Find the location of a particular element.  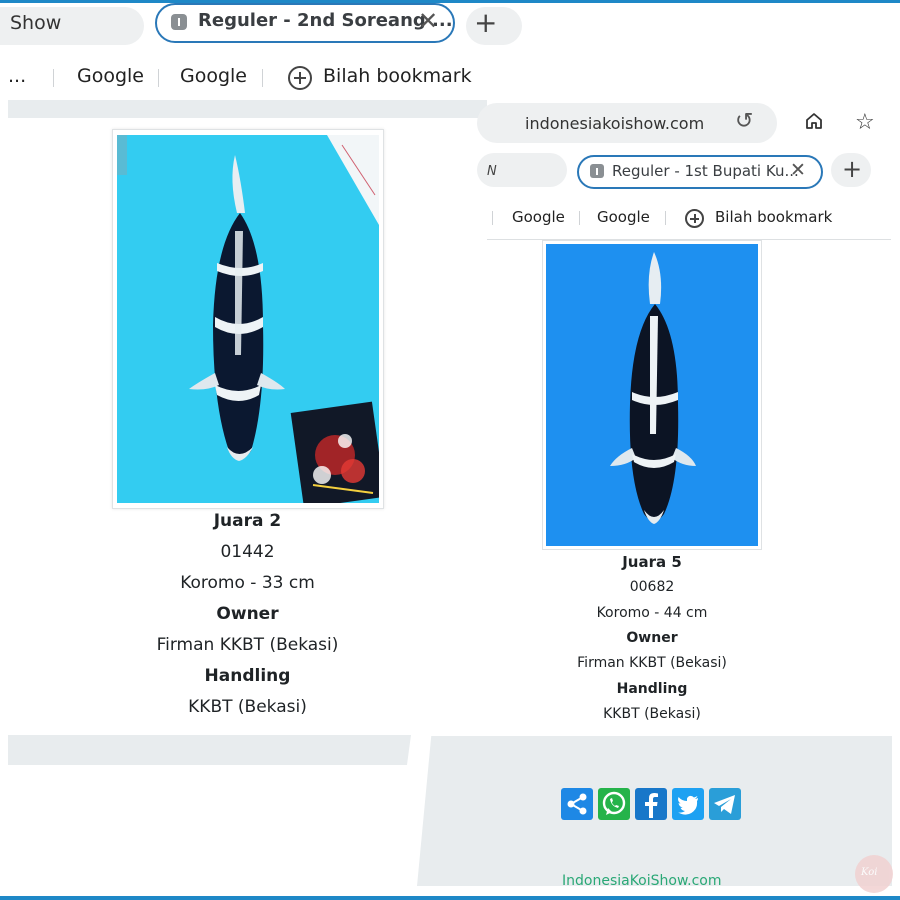

share-icon is located at coordinates (577, 804).